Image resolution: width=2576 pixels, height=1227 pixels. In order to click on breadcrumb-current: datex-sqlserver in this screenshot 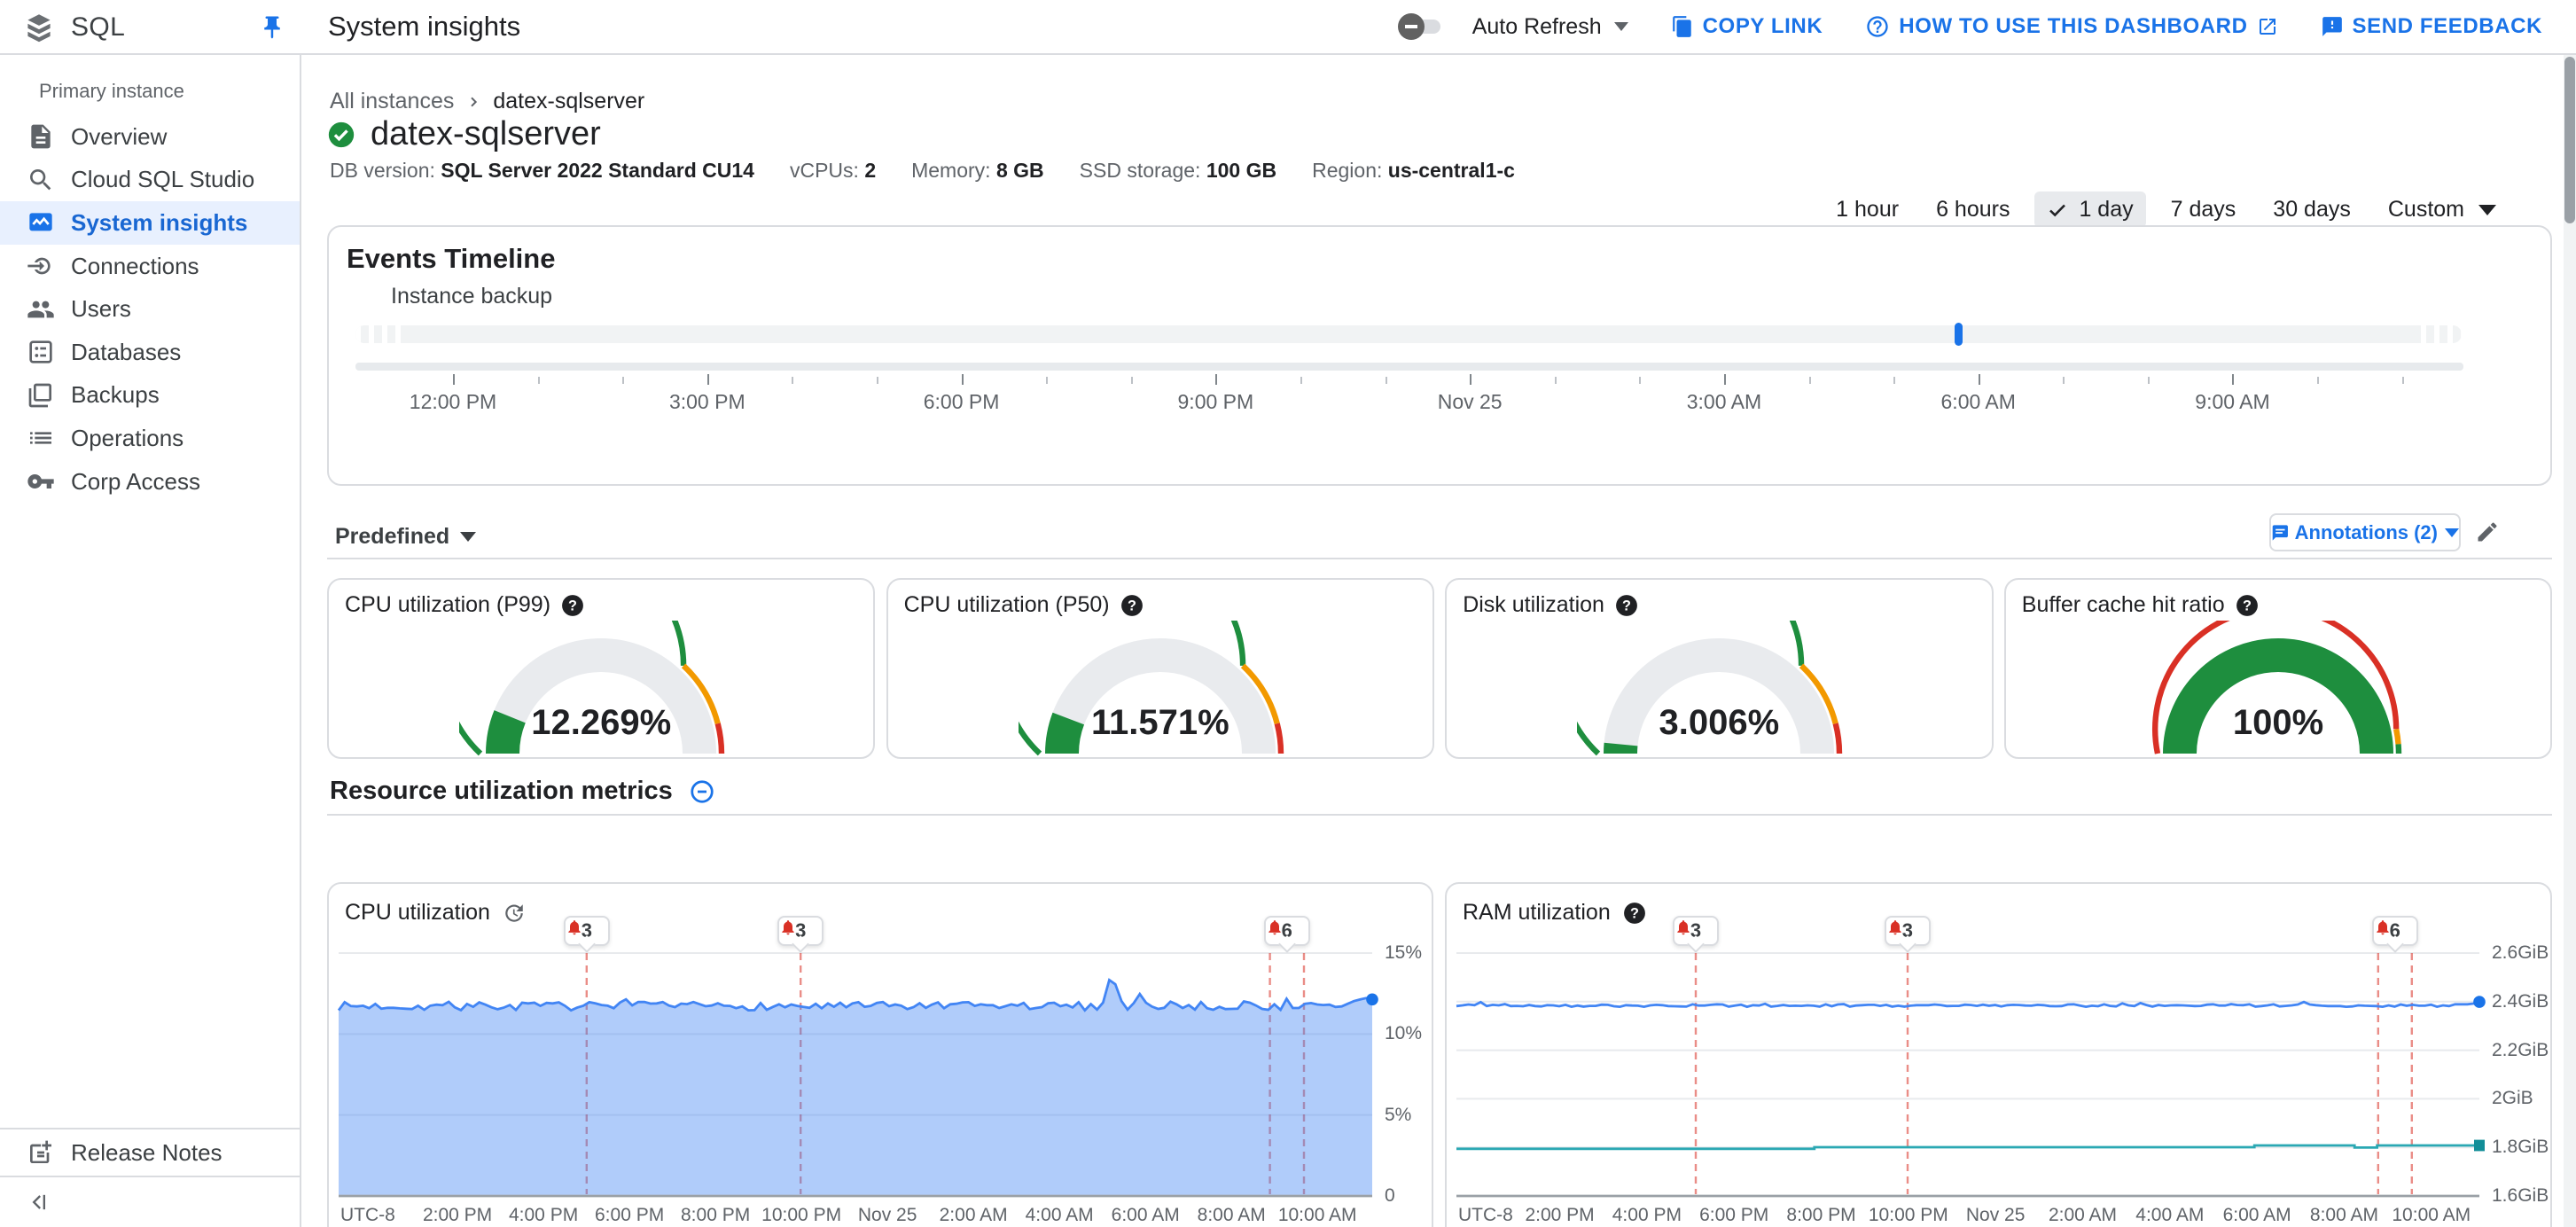, I will do `click(569, 101)`.